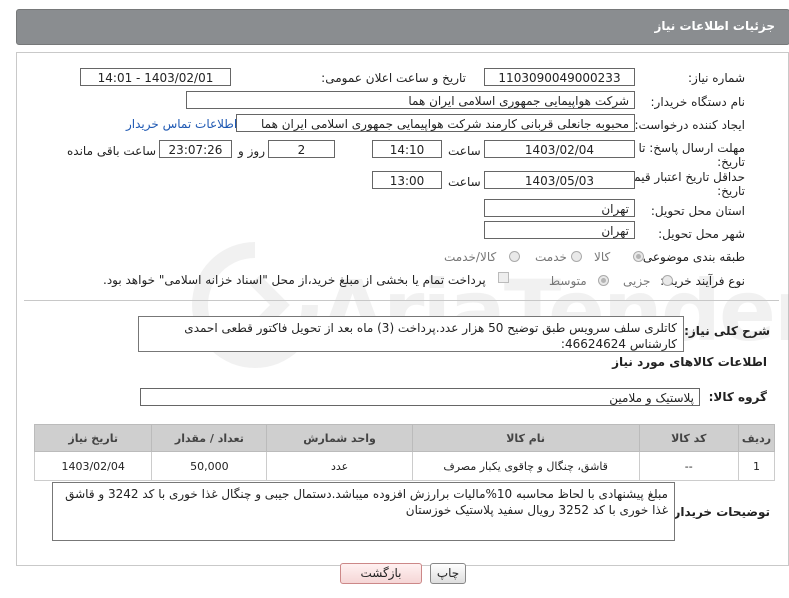  Describe the element at coordinates (470, 257) in the screenshot. I see `category-option-goods-service: کالا/خدمت` at that location.